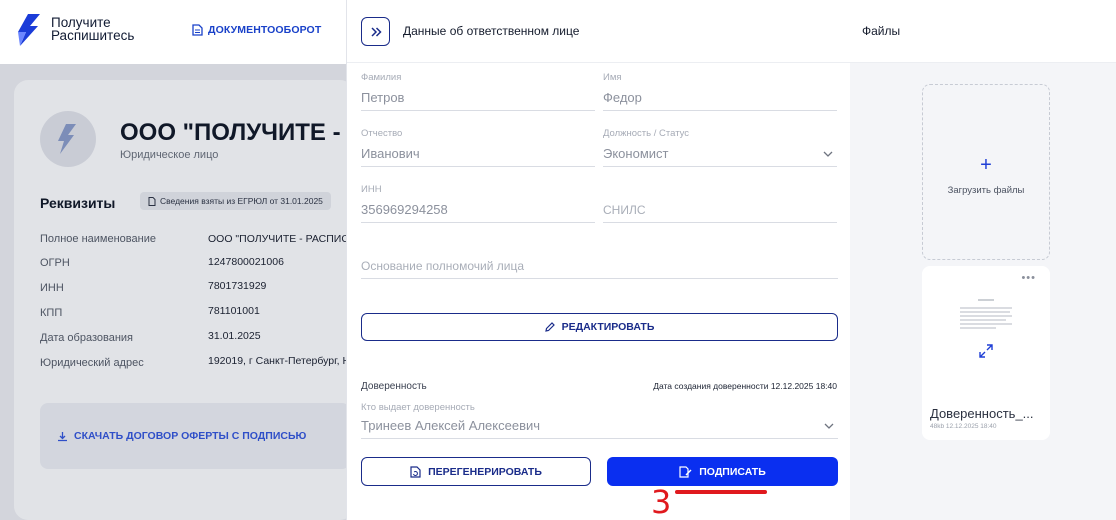 This screenshot has height=520, width=1116. Describe the element at coordinates (394, 386) in the screenshot. I see `power-of-attorney-label: Доверенность` at that location.